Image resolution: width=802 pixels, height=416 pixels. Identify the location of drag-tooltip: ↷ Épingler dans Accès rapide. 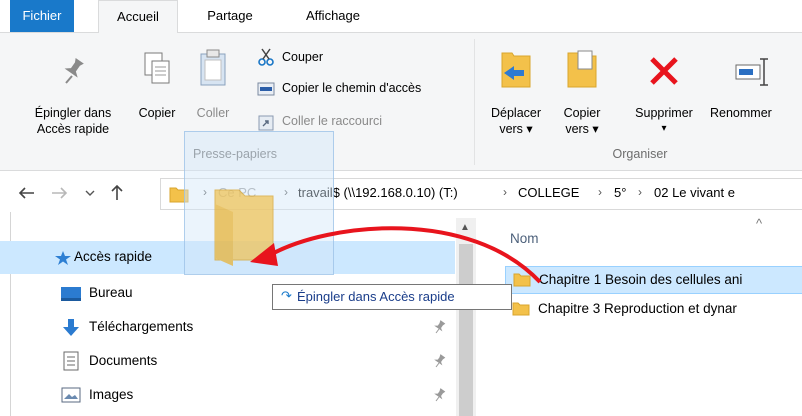
(392, 297).